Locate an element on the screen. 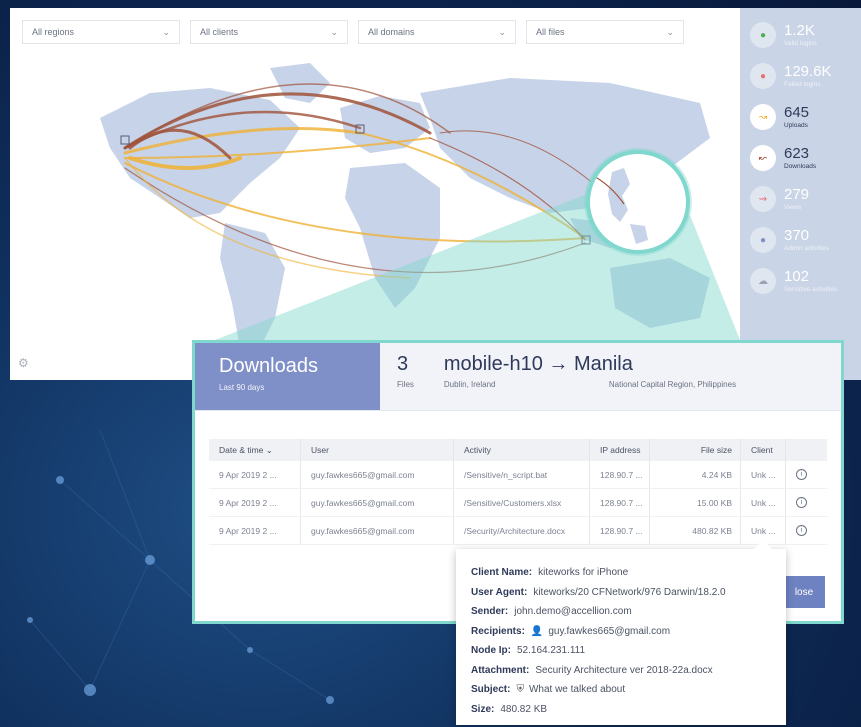 This screenshot has height=727, width=861. cell-size: 4.24 KB is located at coordinates (695, 474).